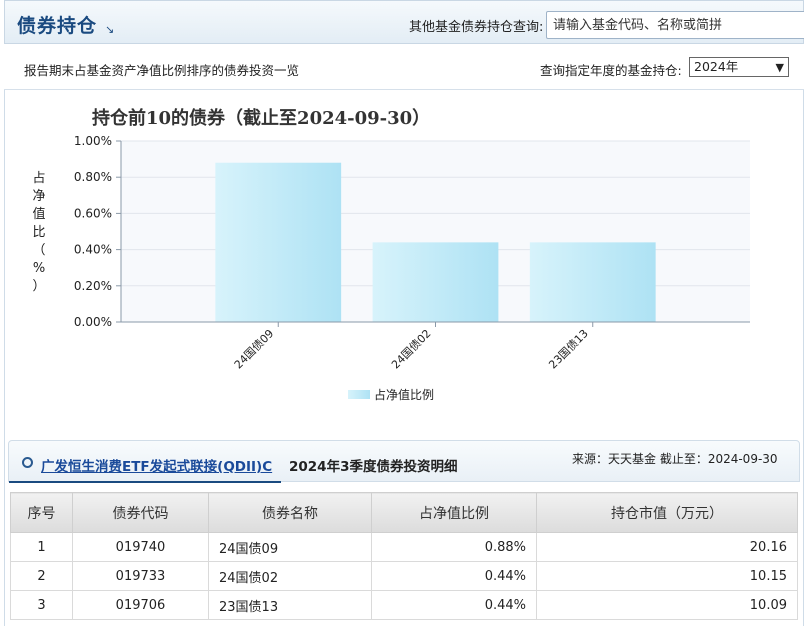 The width and height of the screenshot is (804, 626). Describe the element at coordinates (41, 605) in the screenshot. I see `cell-index: 3` at that location.